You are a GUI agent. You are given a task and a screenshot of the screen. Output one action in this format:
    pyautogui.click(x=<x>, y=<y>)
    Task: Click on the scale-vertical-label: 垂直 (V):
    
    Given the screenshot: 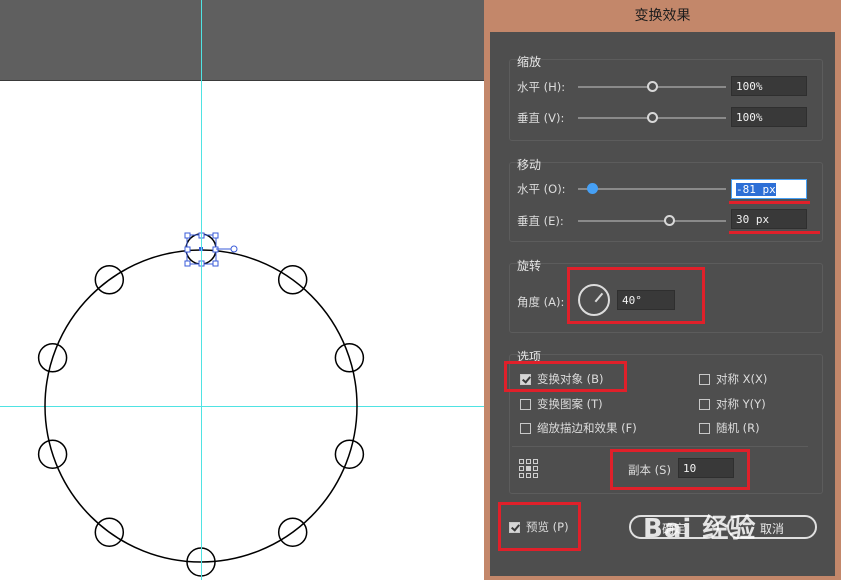 What is the action you would take?
    pyautogui.click(x=541, y=118)
    